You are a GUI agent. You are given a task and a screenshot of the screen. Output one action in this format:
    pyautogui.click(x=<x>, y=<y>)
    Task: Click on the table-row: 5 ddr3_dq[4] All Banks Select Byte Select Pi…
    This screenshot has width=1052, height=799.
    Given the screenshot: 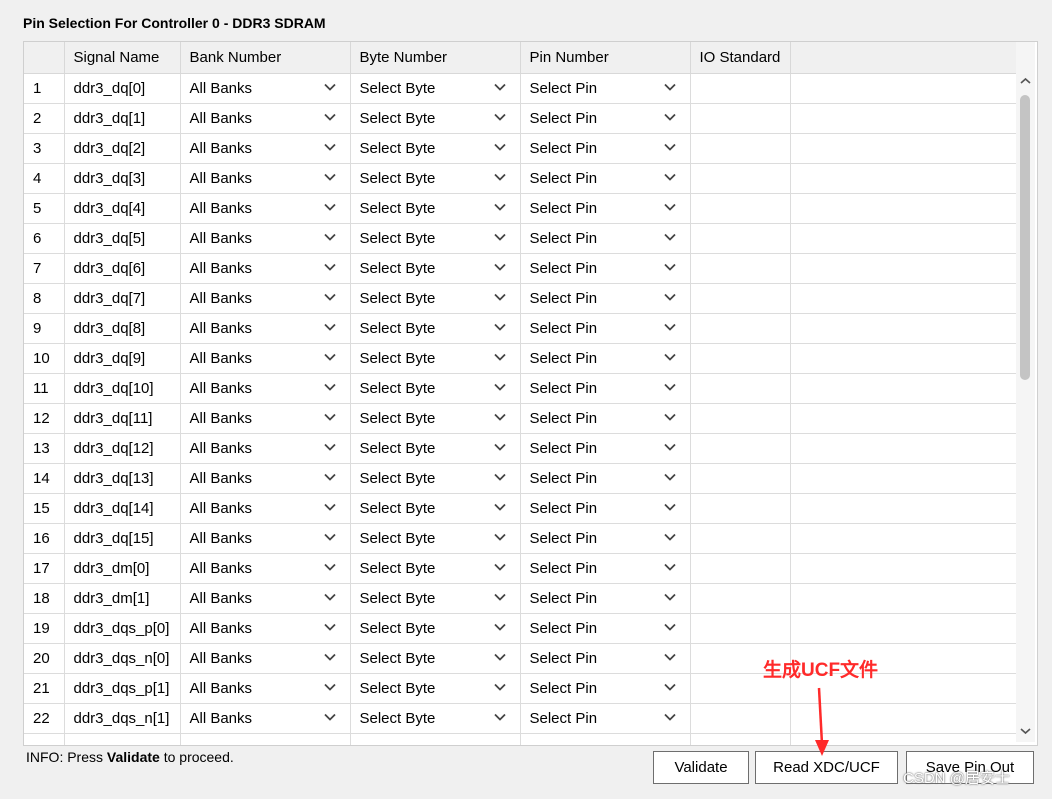 What is the action you would take?
    pyautogui.click(x=520, y=208)
    